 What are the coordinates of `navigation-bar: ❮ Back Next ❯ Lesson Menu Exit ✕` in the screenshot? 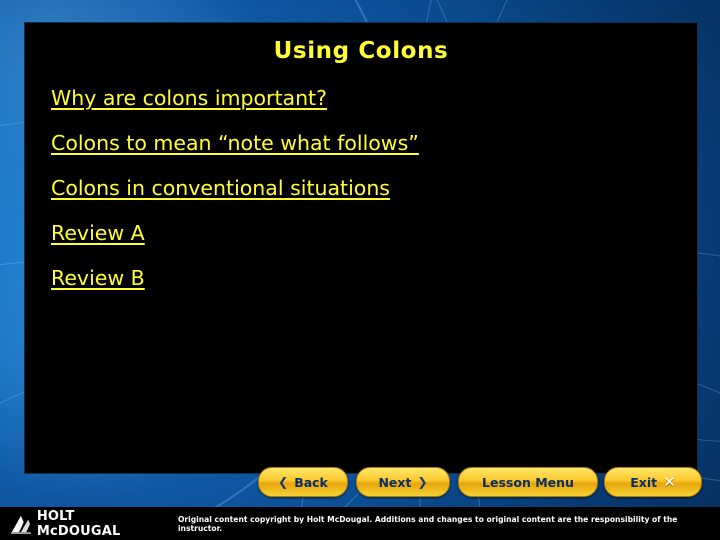 It's located at (360, 487).